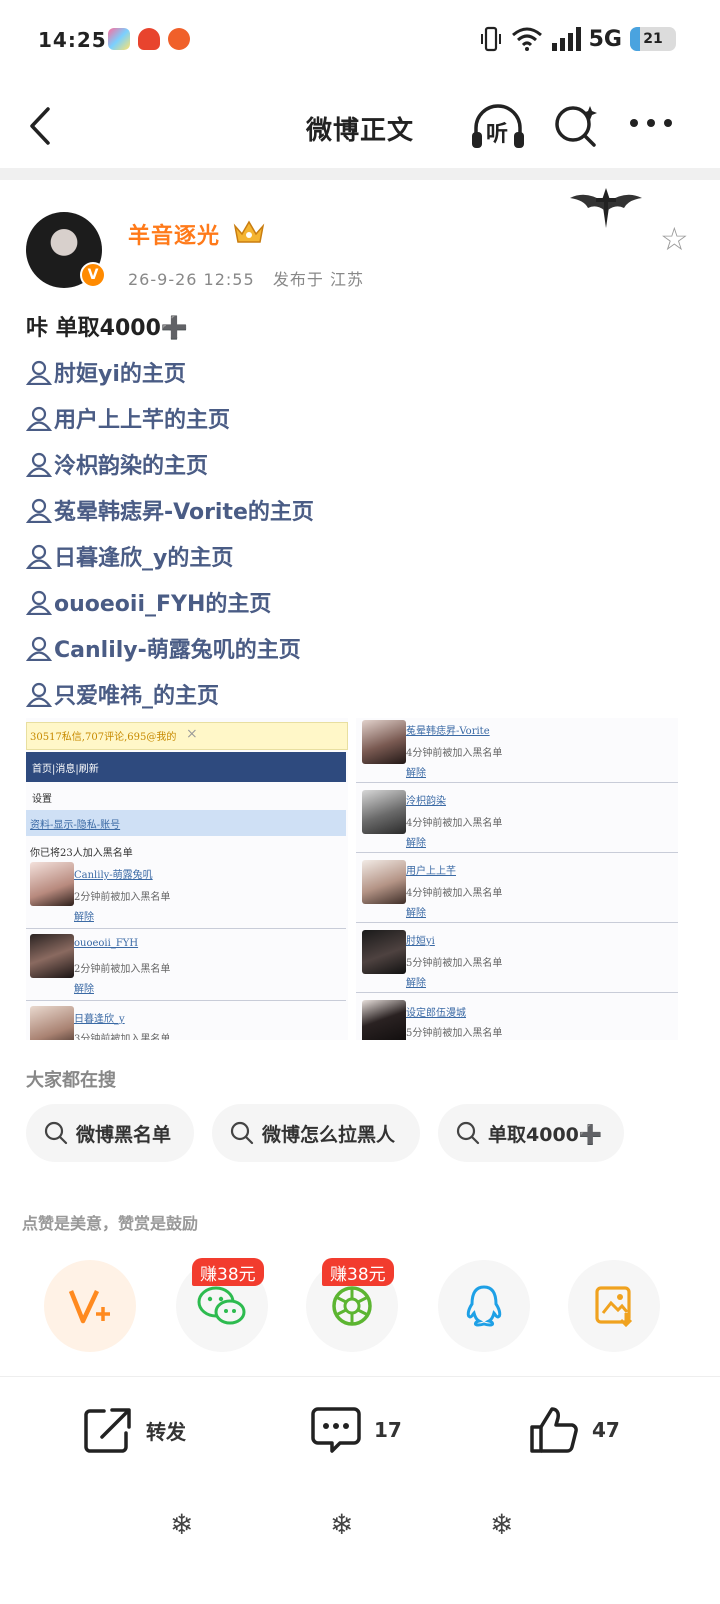  Describe the element at coordinates (65, 769) in the screenshot. I see `image-menu-text: 首页|消息|刷新` at that location.